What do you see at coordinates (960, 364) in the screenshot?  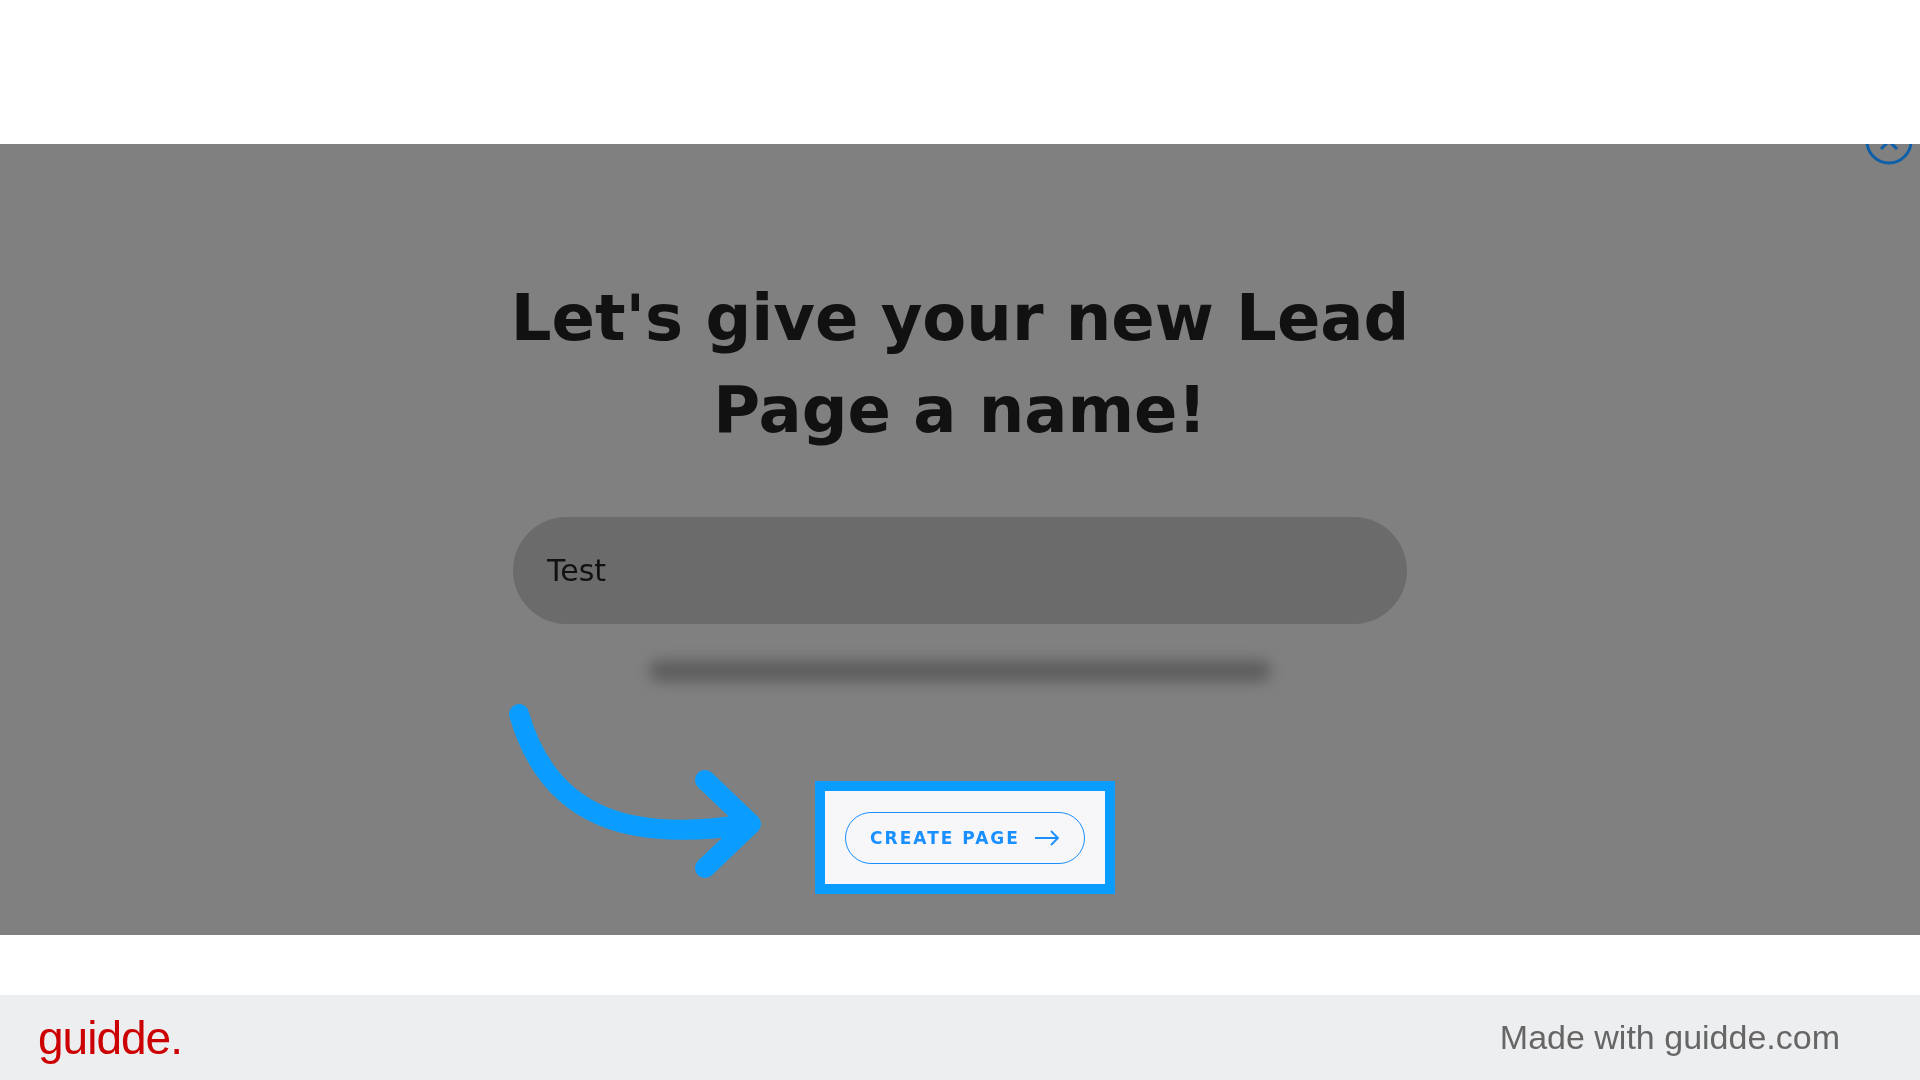 I see `dialog-heading: Let's give your new Lead Page a name!` at bounding box center [960, 364].